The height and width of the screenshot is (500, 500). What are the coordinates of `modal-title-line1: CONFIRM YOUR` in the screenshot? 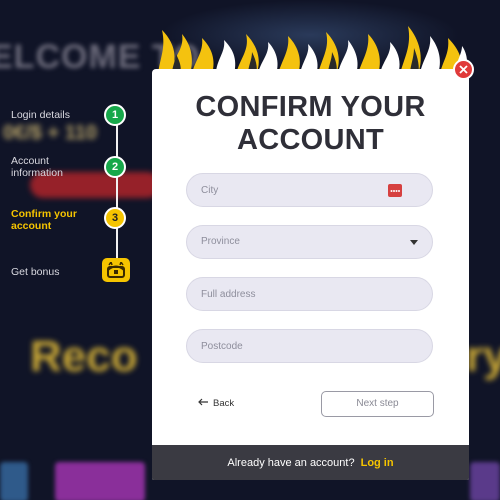 It's located at (310, 107).